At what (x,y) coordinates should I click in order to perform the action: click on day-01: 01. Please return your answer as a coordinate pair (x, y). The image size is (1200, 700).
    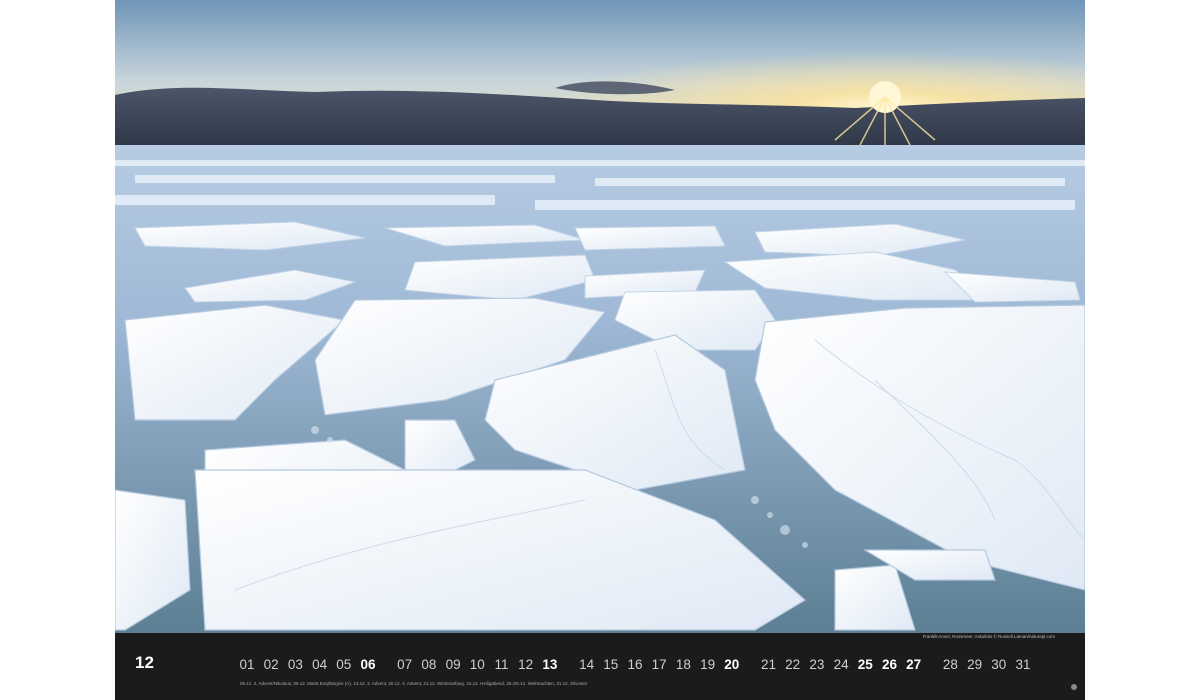
    Looking at the image, I should click on (247, 664).